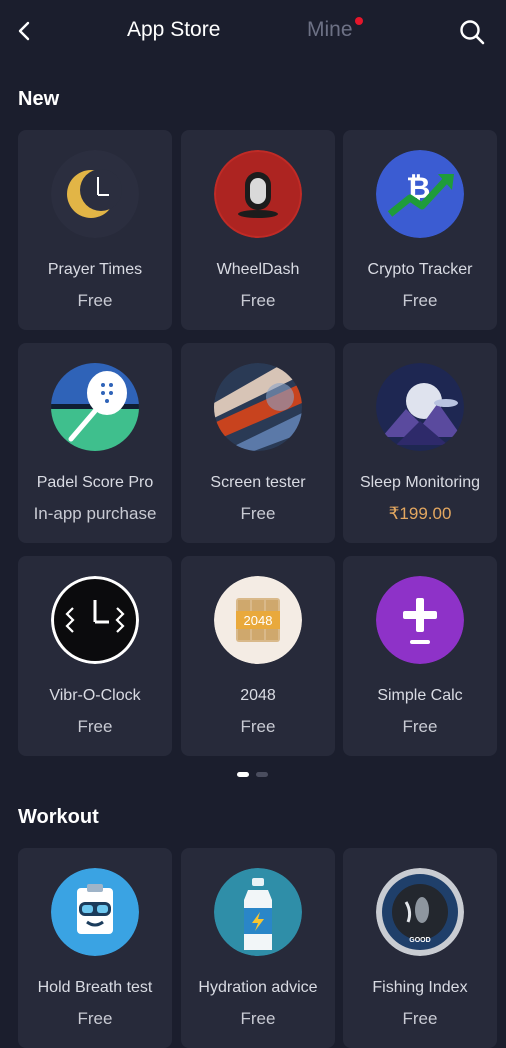 This screenshot has width=506, height=1048. What do you see at coordinates (243, 774) in the screenshot?
I see `page-dot-active` at bounding box center [243, 774].